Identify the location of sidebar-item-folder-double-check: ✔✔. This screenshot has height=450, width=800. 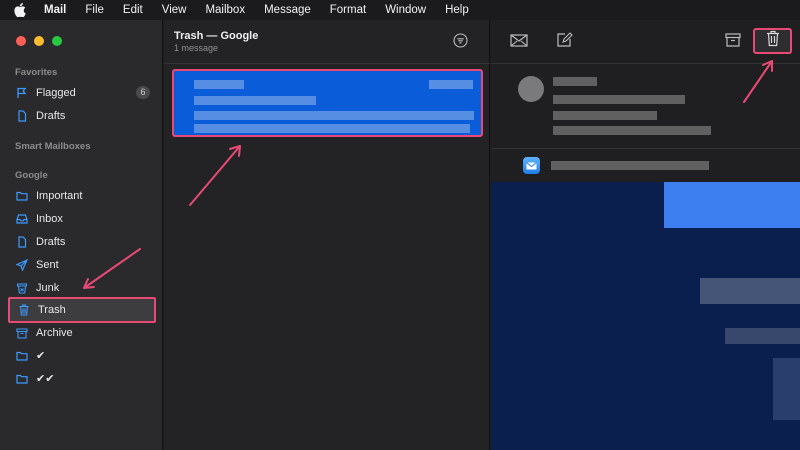
(82, 378).